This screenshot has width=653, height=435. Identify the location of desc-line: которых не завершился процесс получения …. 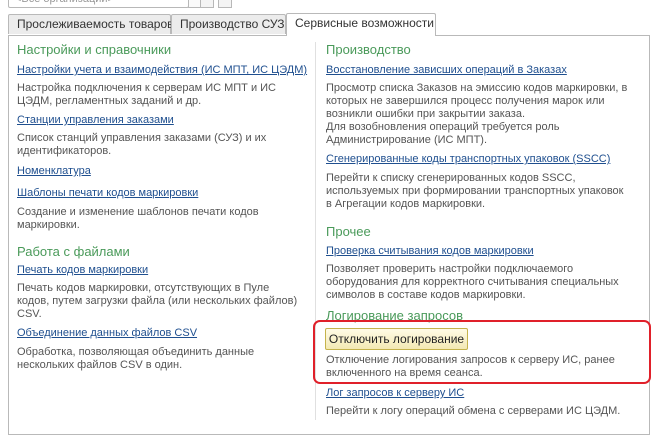
(465, 101).